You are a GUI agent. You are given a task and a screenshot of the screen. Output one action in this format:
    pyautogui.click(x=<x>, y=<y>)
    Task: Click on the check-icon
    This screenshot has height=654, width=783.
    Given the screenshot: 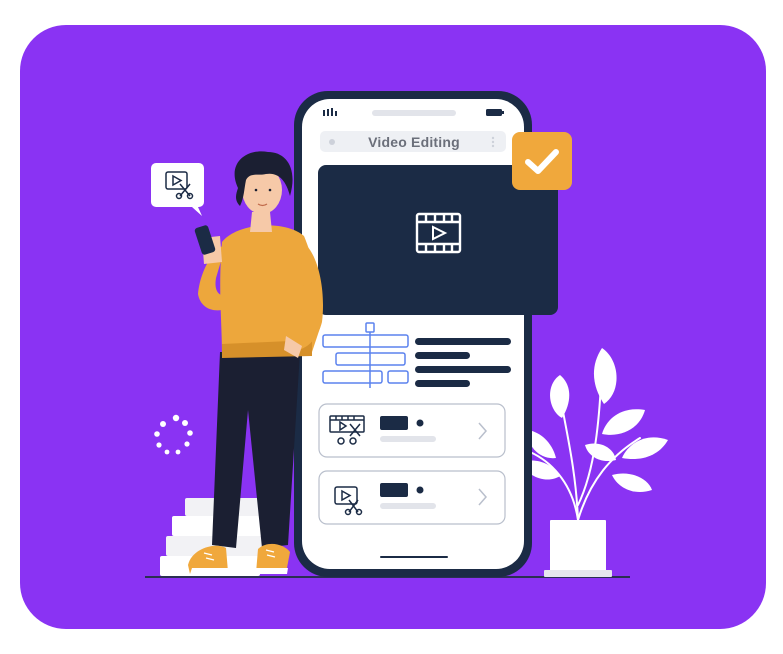 What is the action you would take?
    pyautogui.click(x=542, y=161)
    